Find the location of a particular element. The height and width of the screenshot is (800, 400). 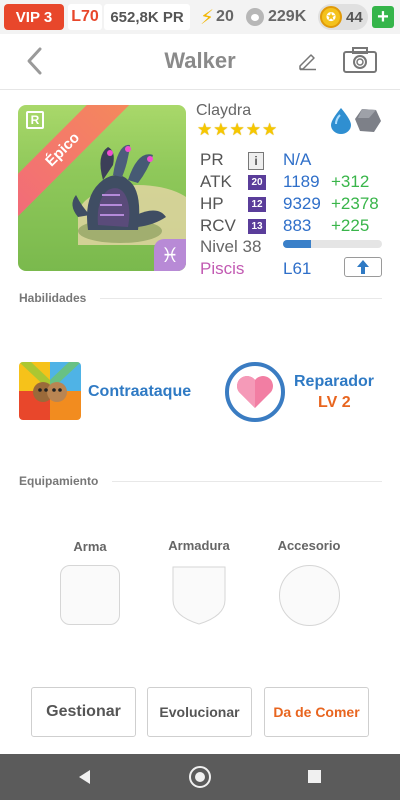

page-header: Walker is located at coordinates (200, 62).